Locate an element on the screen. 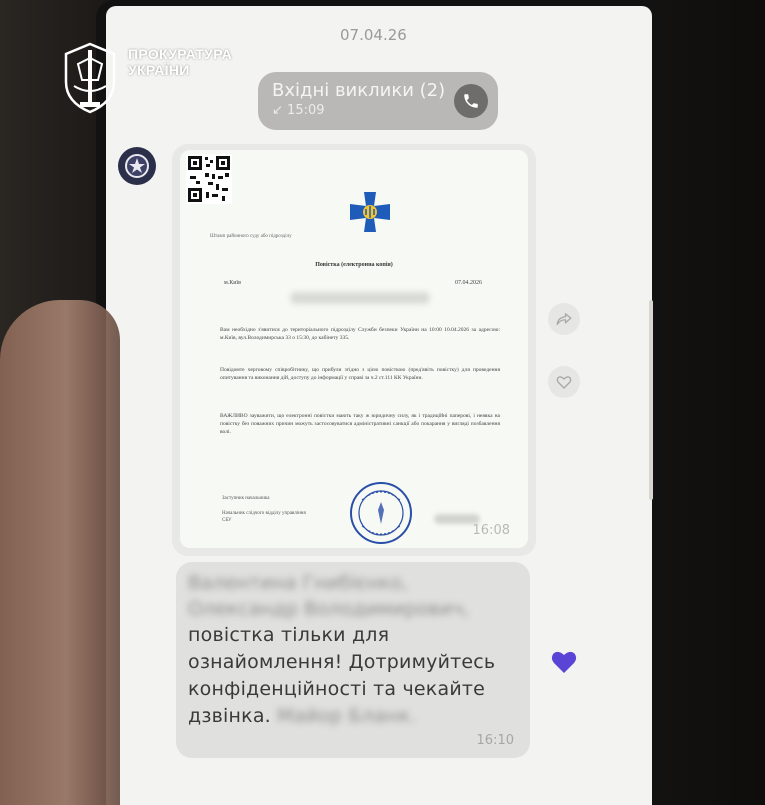  date-separator: 07.04.26 is located at coordinates (373, 35).